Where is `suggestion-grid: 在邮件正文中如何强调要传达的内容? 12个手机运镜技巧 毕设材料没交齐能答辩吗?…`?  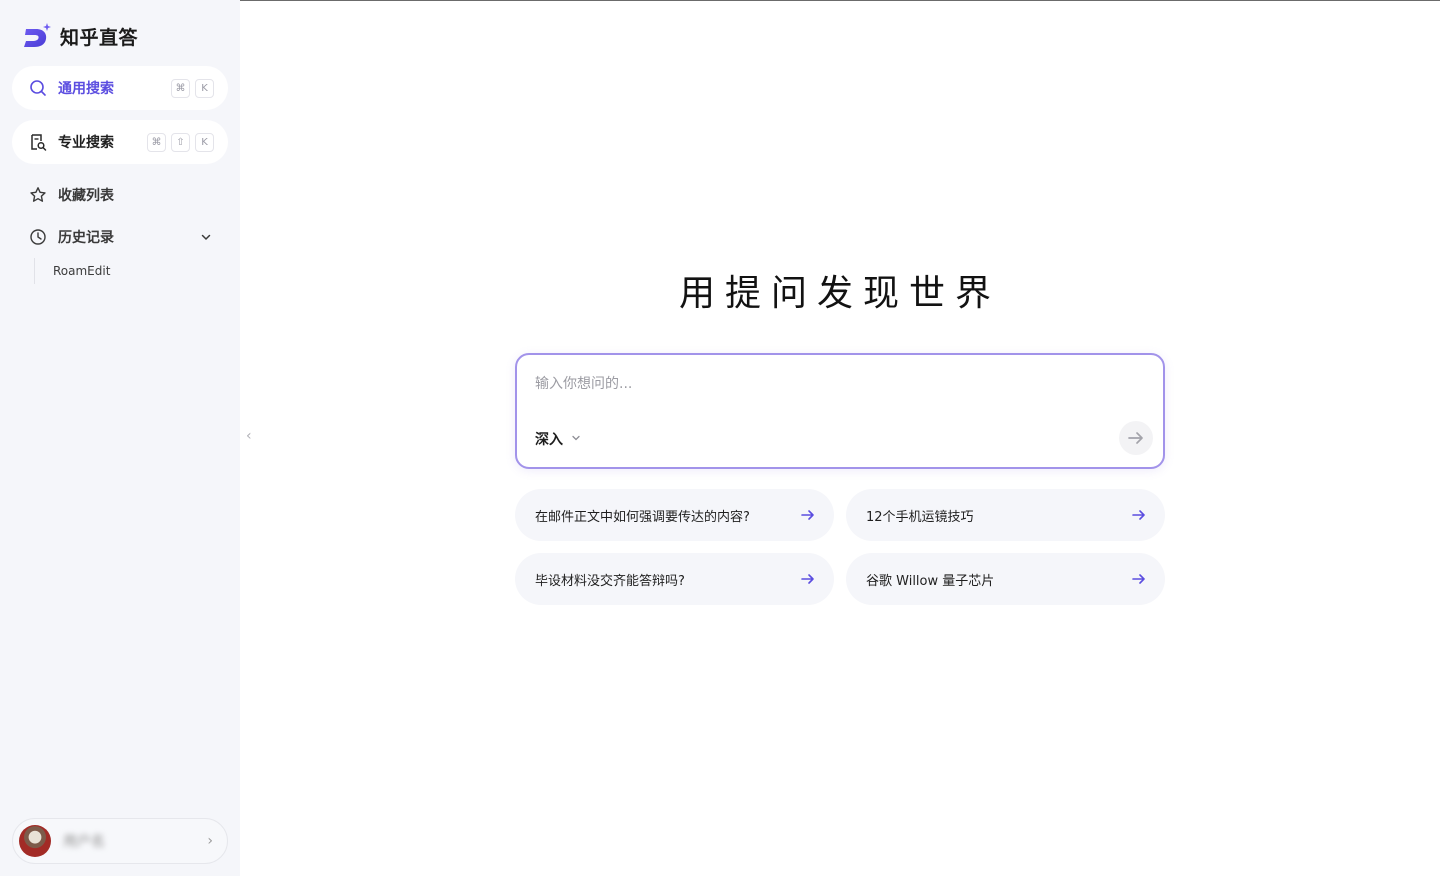
suggestion-grid: 在邮件正文中如何强调要传达的内容? 12个手机运镜技巧 毕设材料没交齐能答辩吗?… is located at coordinates (840, 547).